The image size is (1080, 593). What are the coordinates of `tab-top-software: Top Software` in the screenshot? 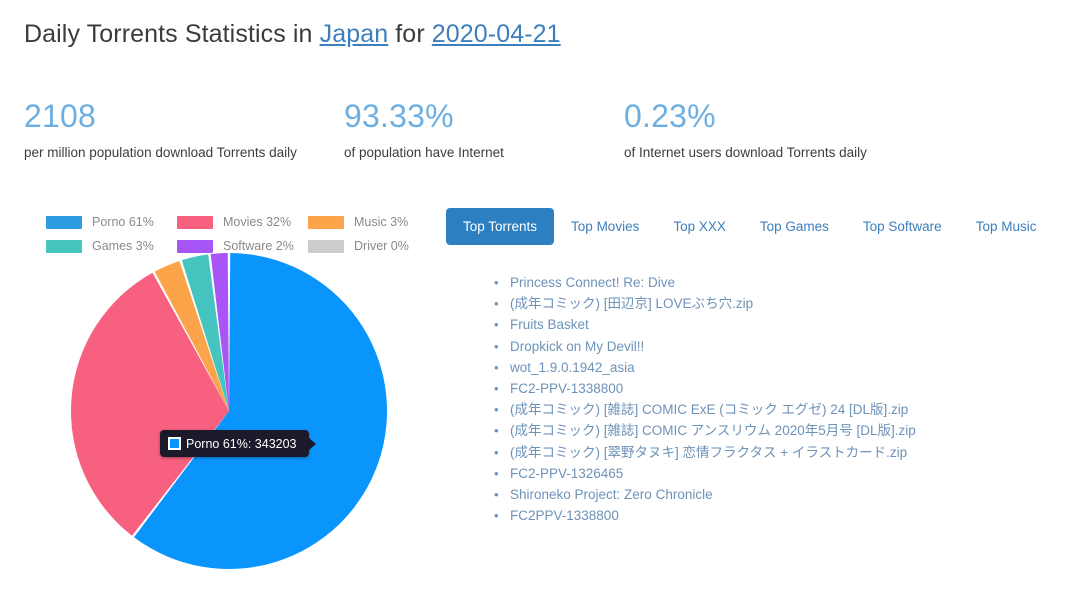 It's located at (902, 226).